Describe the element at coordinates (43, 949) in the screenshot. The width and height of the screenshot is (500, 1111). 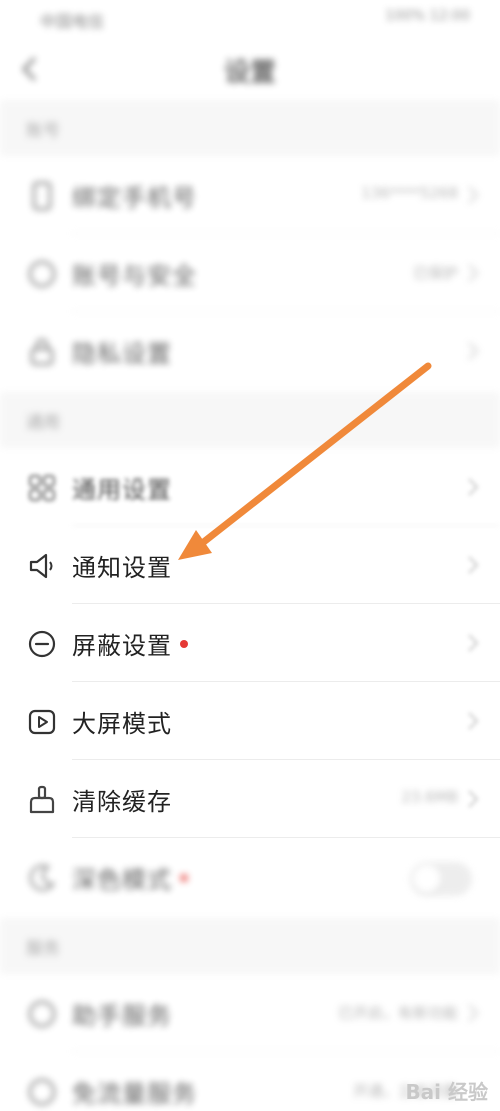
I see `section-title: 服务` at that location.